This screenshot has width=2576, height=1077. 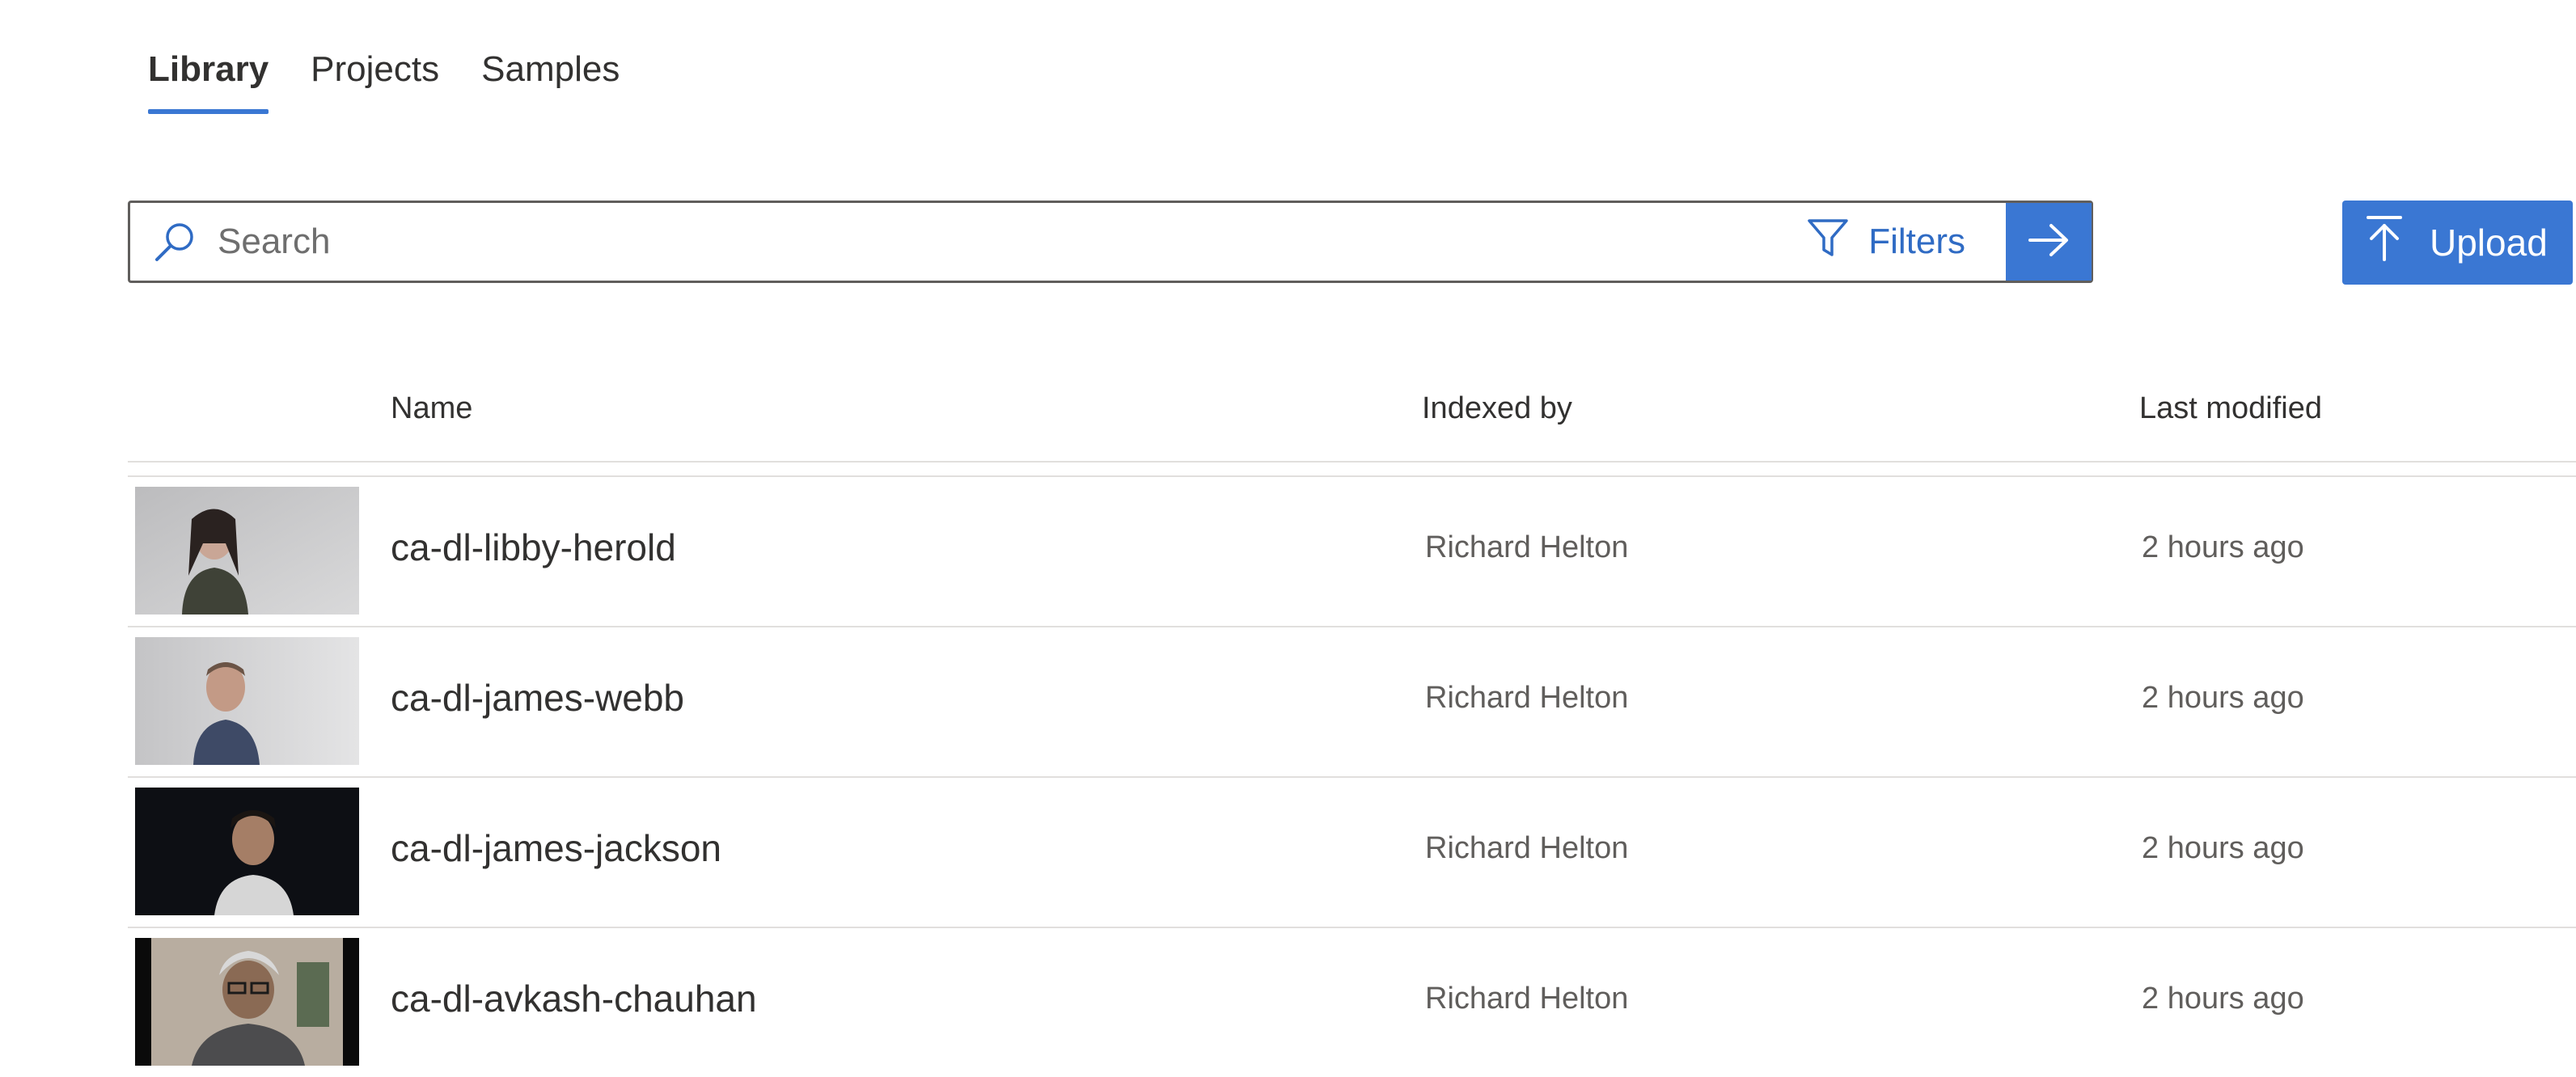 I want to click on table-header: Name Indexed by Last modified, so click(x=1352, y=421).